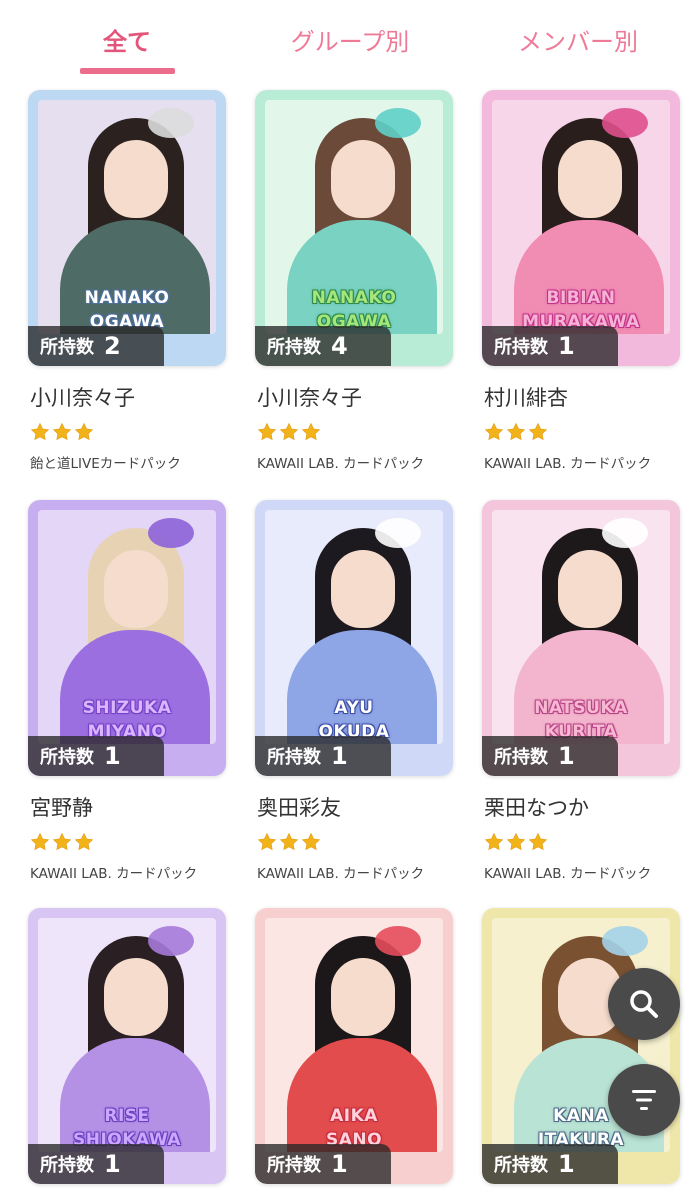 This screenshot has width=696, height=1200. Describe the element at coordinates (581, 1046) in the screenshot. I see `card-image: KANA ITAKURA 所持数 1` at that location.